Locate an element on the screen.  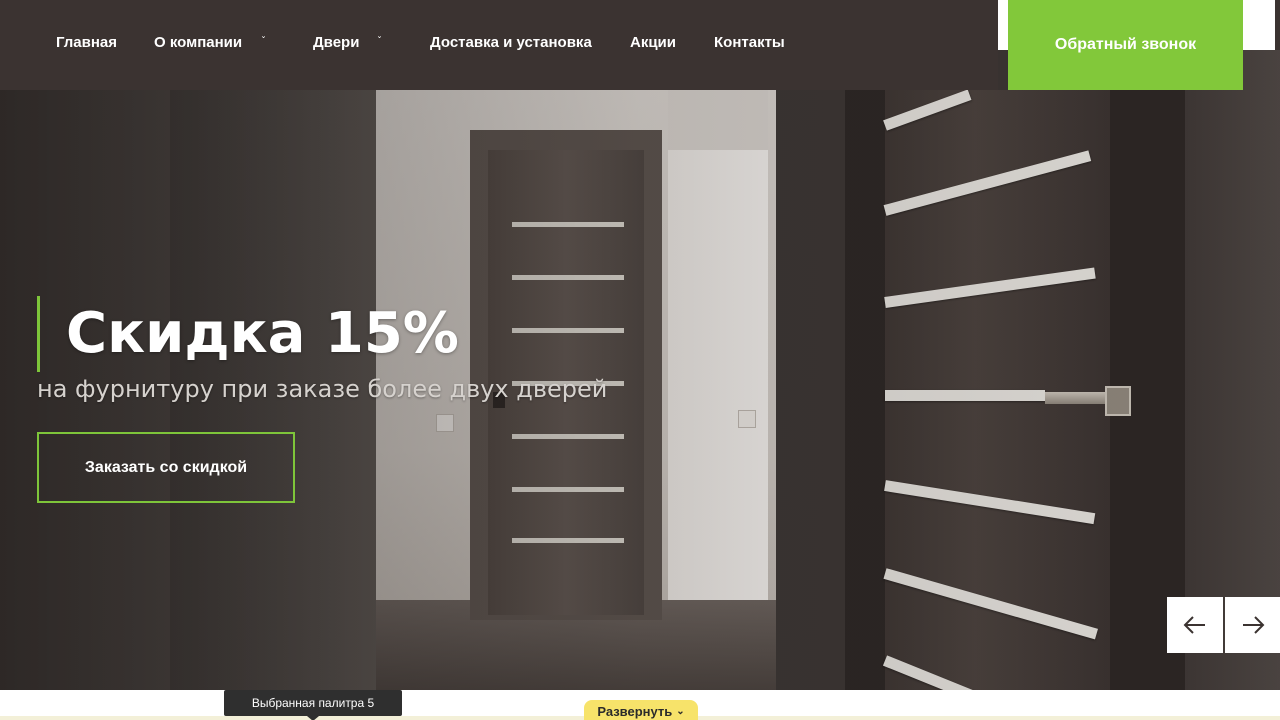
palette-tooltip: Выбранная палитра 5 is located at coordinates (313, 703).